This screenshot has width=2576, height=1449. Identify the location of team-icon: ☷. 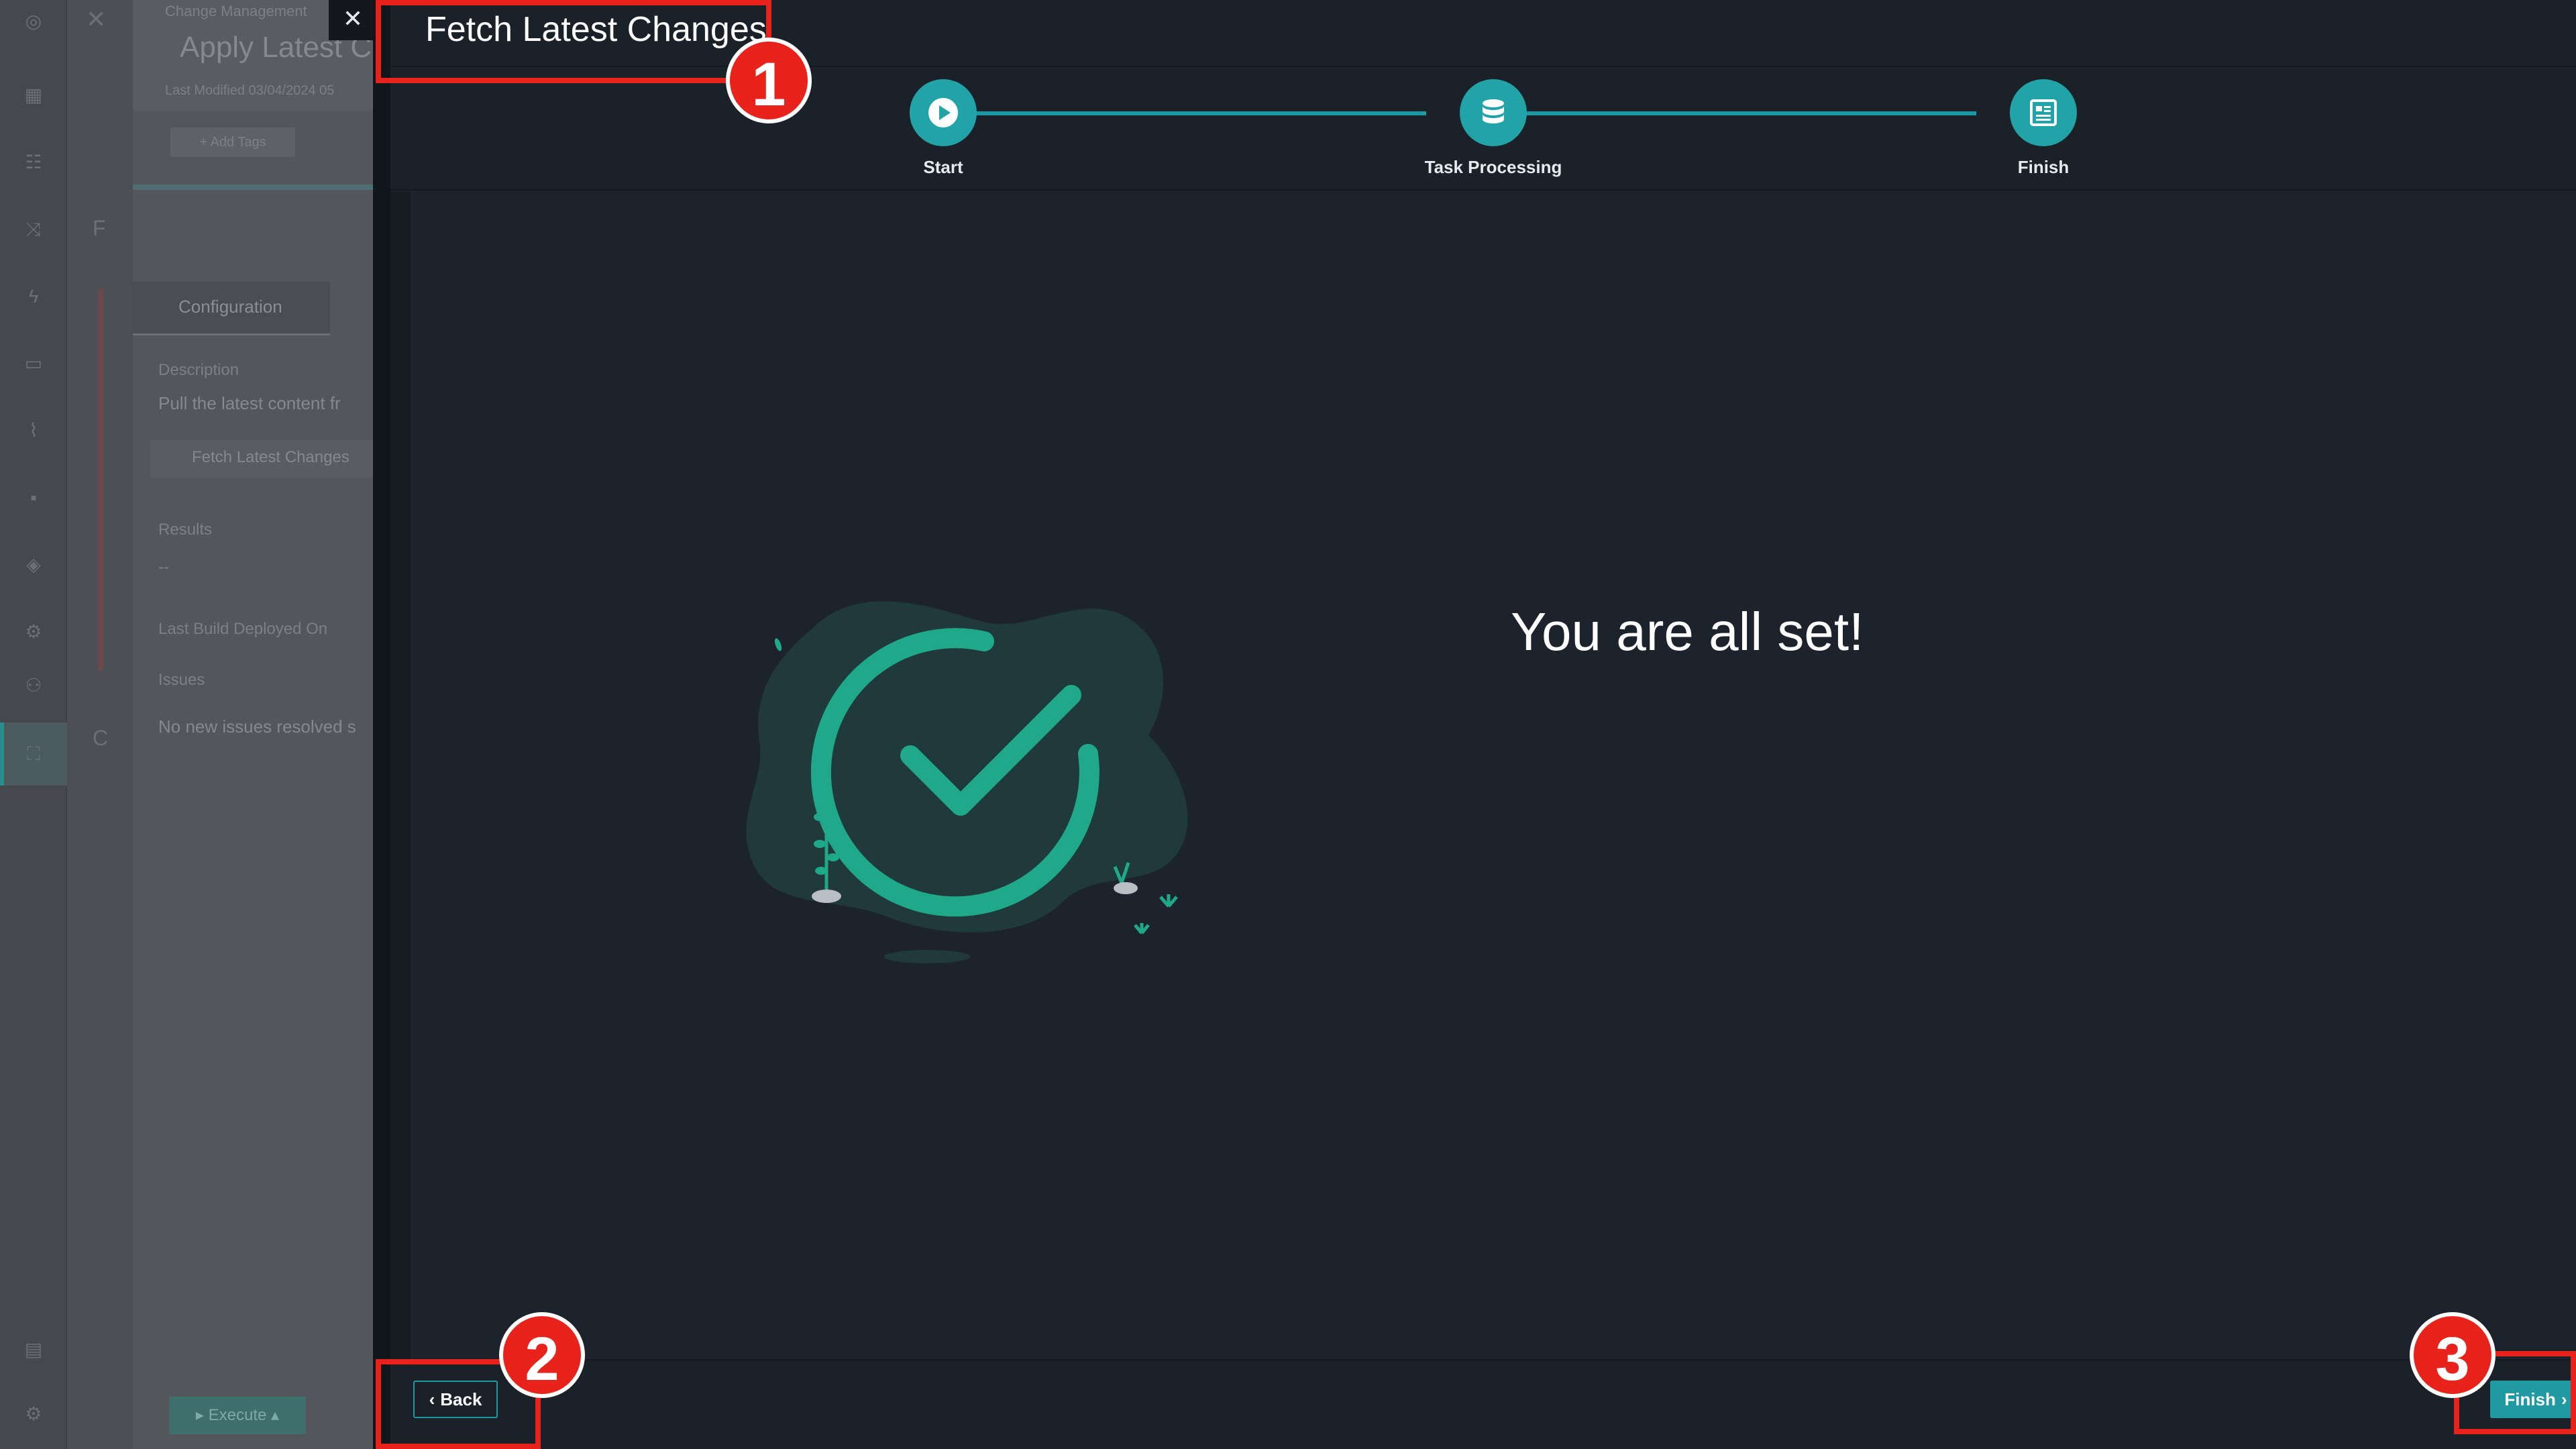
(33, 162).